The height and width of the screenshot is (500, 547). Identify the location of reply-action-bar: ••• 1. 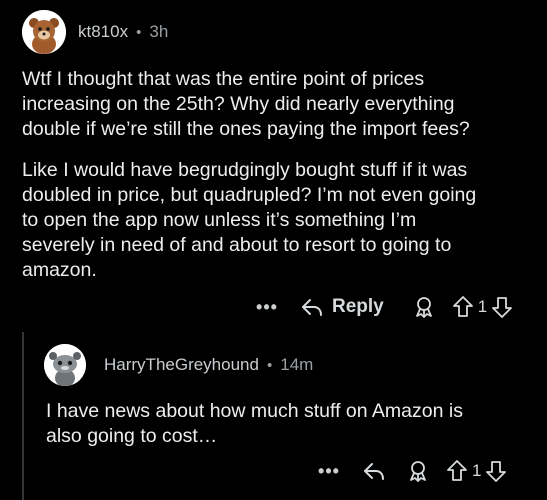
(410, 471).